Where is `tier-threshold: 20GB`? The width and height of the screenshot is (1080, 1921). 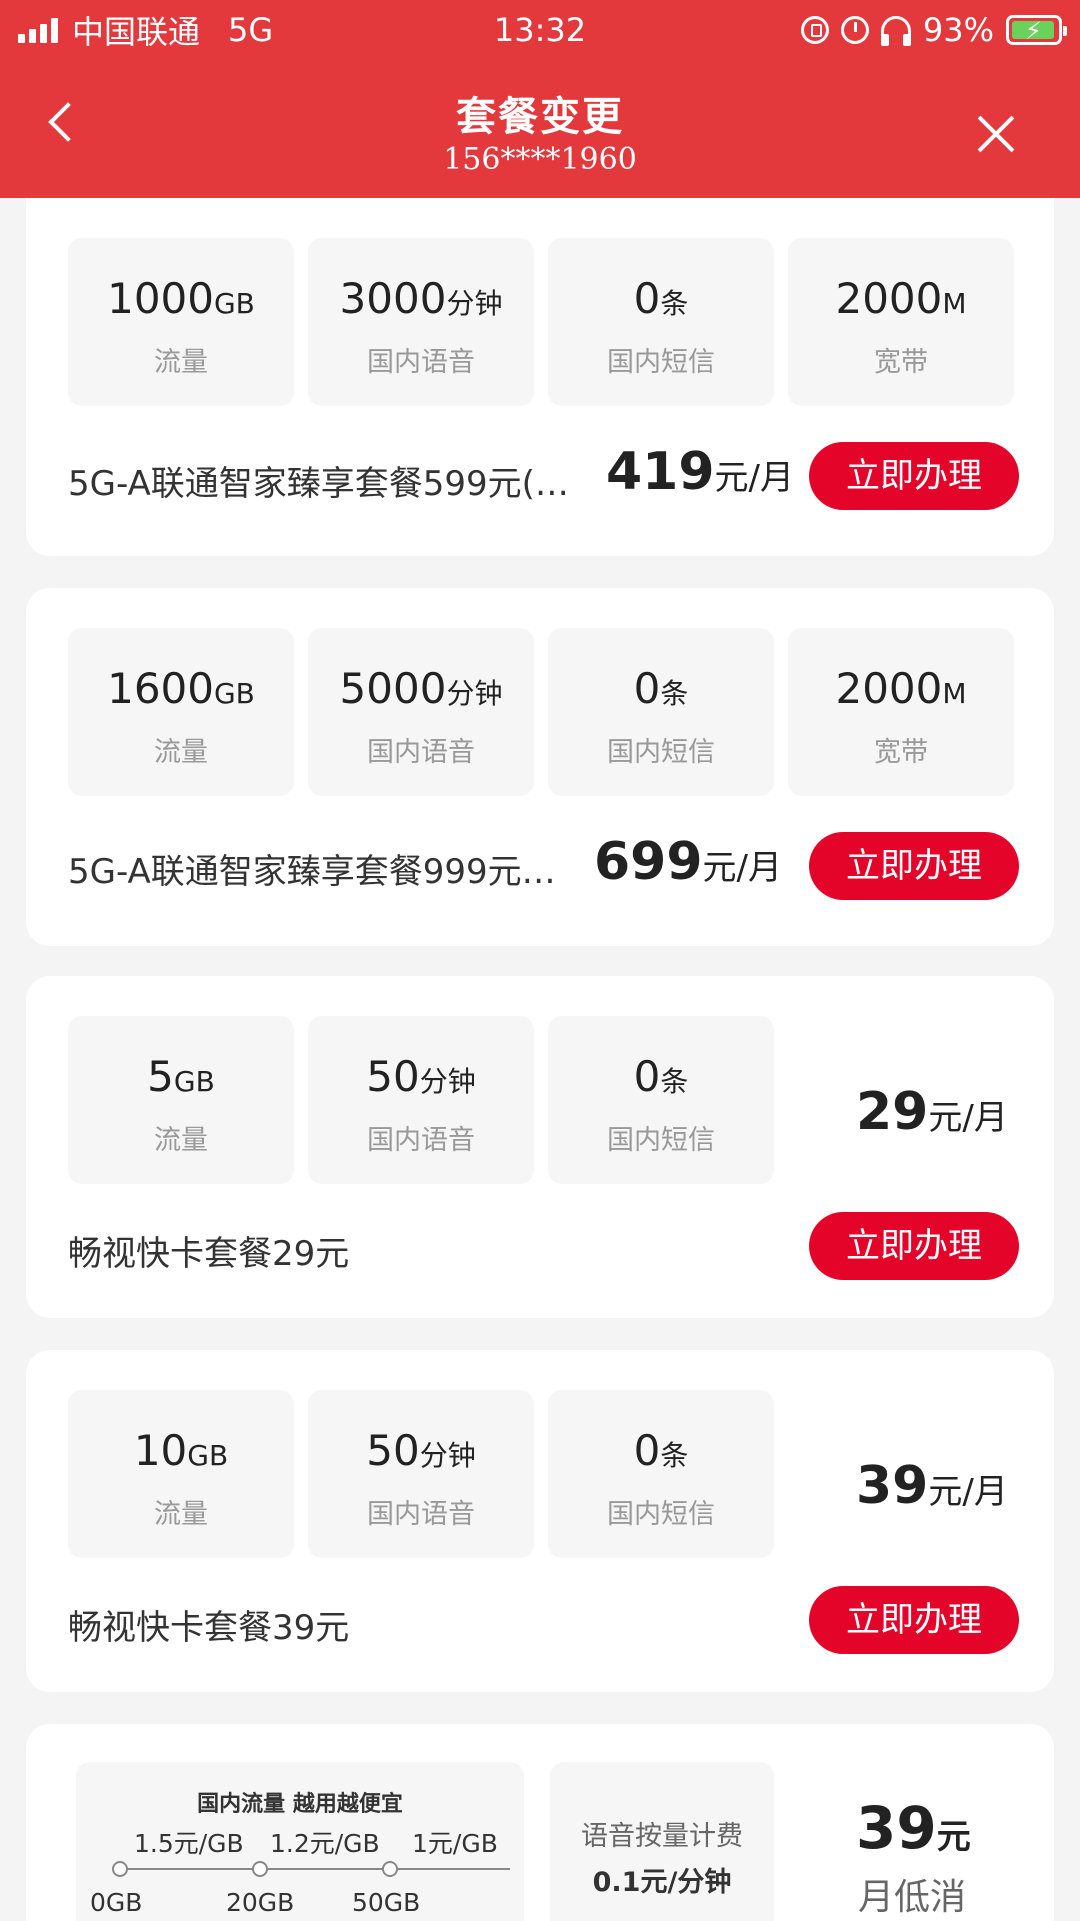 tier-threshold: 20GB is located at coordinates (260, 1902).